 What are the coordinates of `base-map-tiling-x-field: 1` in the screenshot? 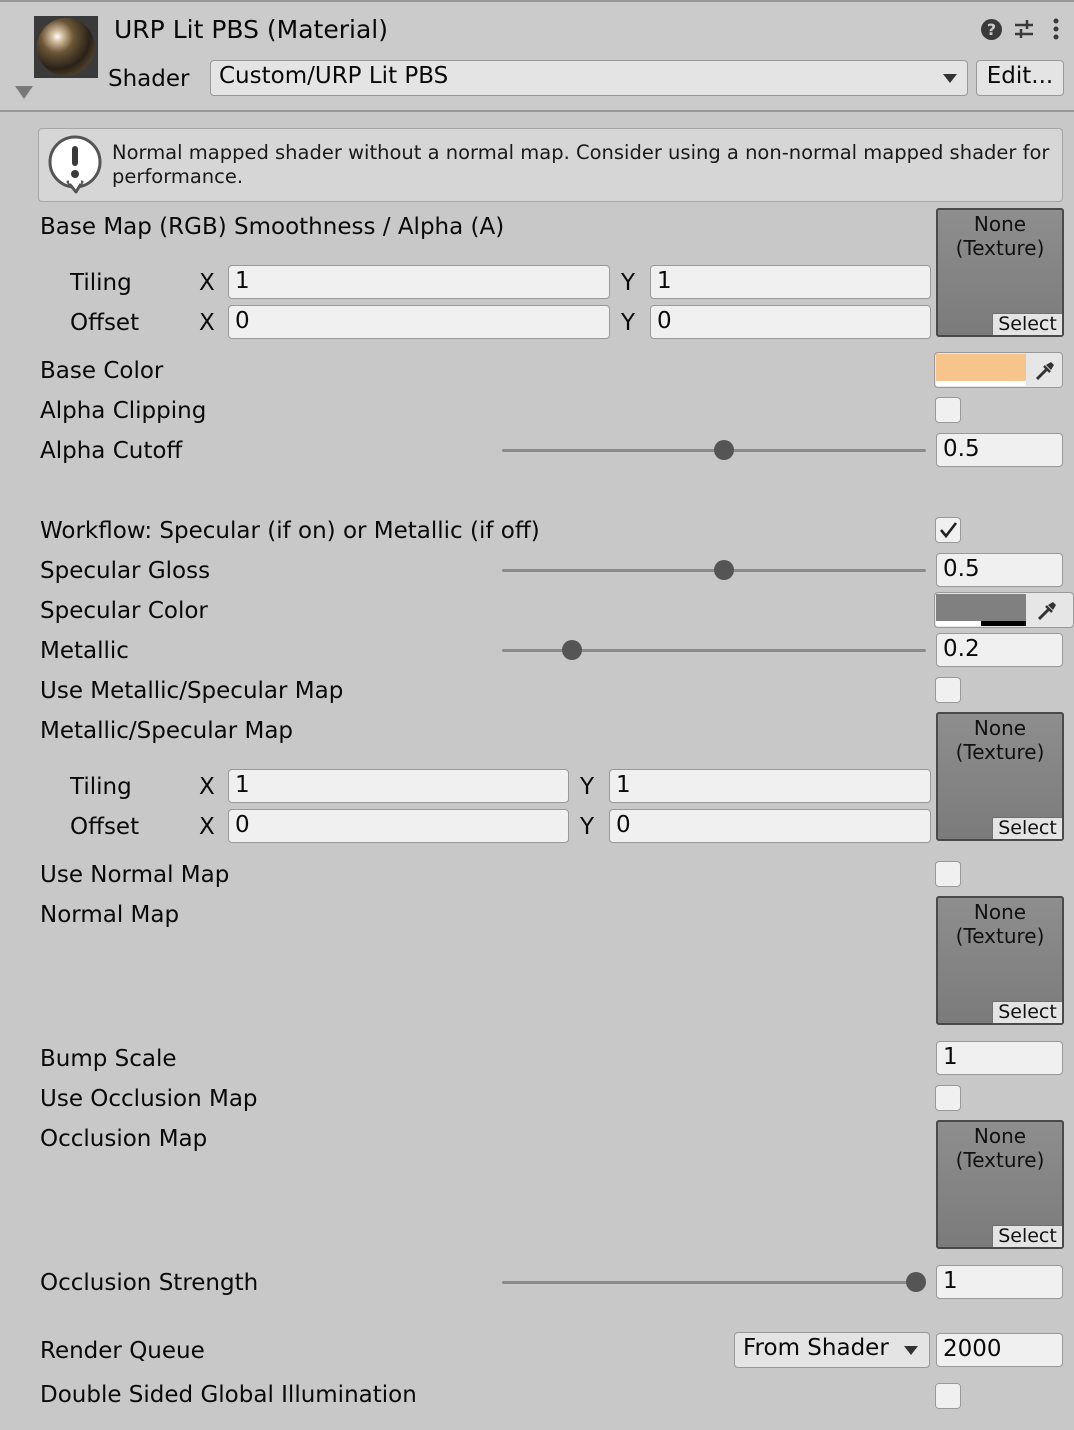 It's located at (419, 282).